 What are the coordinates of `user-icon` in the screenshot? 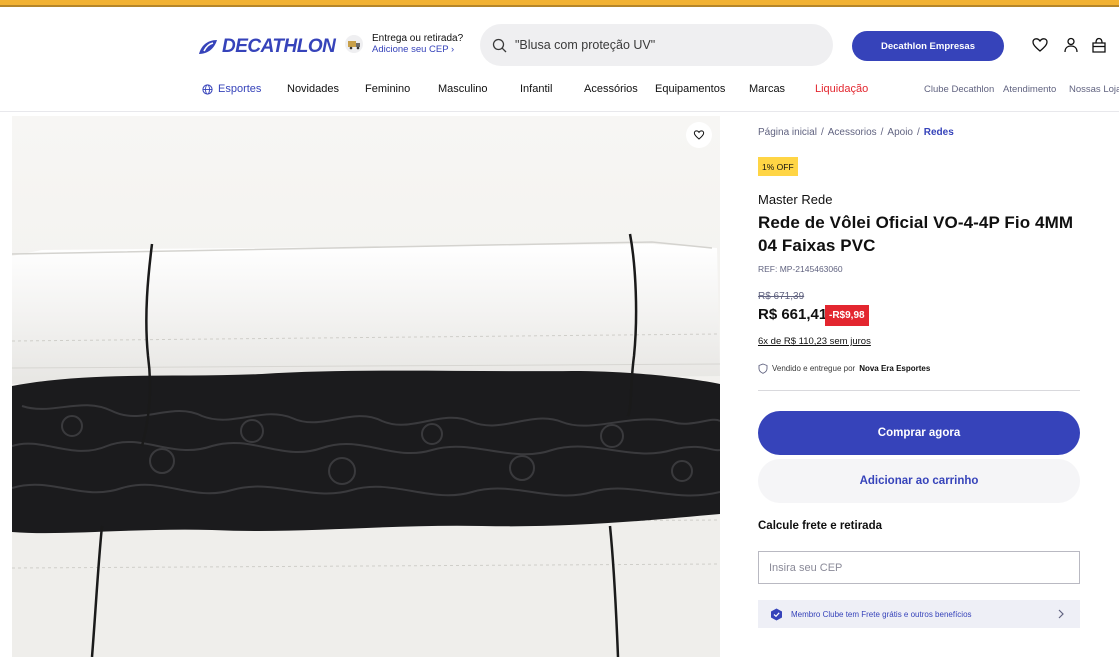 It's located at (1071, 45).